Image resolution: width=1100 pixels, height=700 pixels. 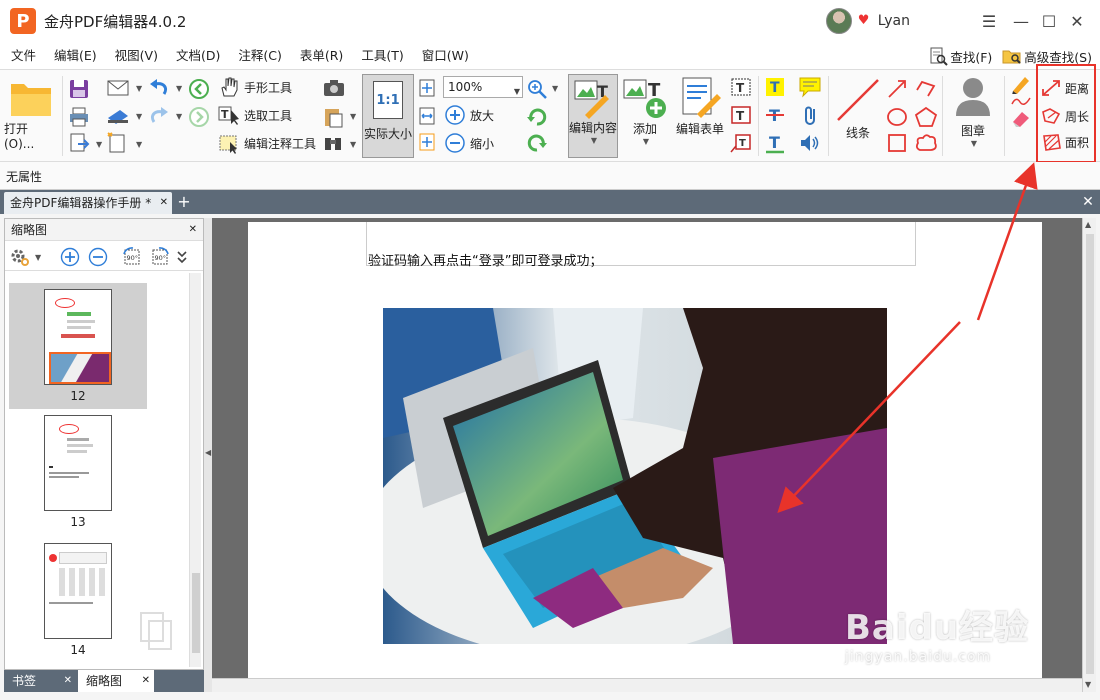 I want to click on main-menu-icon: ☰, so click(x=989, y=21).